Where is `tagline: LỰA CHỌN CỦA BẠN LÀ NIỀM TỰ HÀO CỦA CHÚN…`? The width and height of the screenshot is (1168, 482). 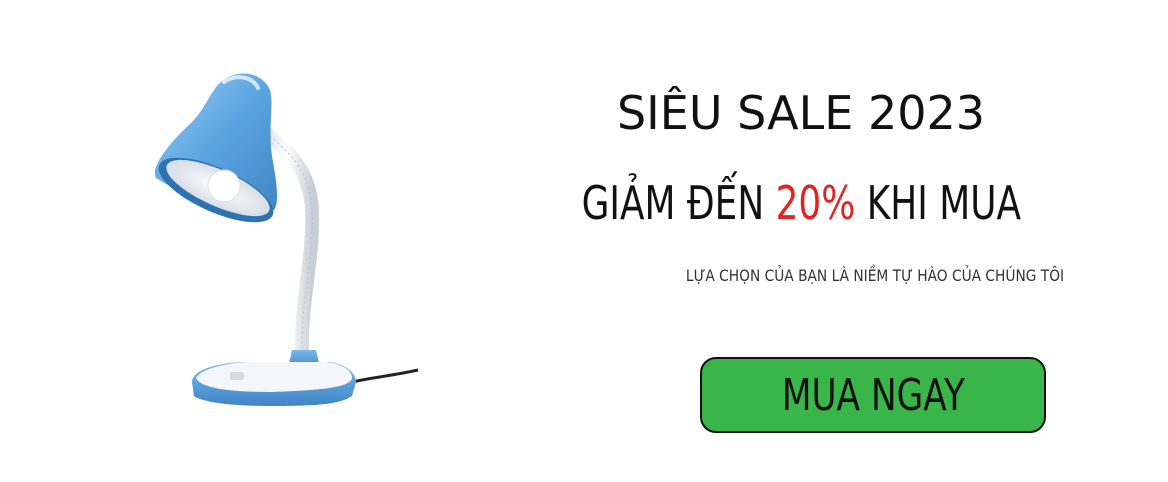 tagline: LỰA CHỌN CỦA BẠN LÀ NIỀM TỰ HÀO CỦA CHÚN… is located at coordinates (875, 275).